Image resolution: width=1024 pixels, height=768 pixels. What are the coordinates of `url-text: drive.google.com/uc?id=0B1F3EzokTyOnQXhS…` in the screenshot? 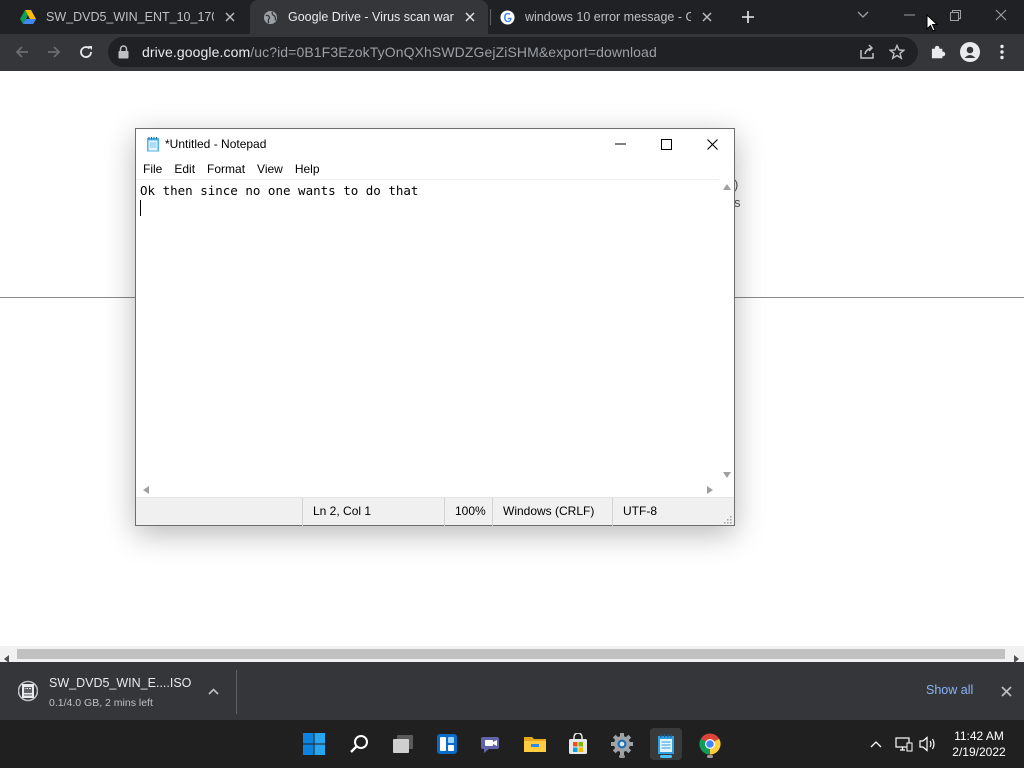 It's located at (399, 52).